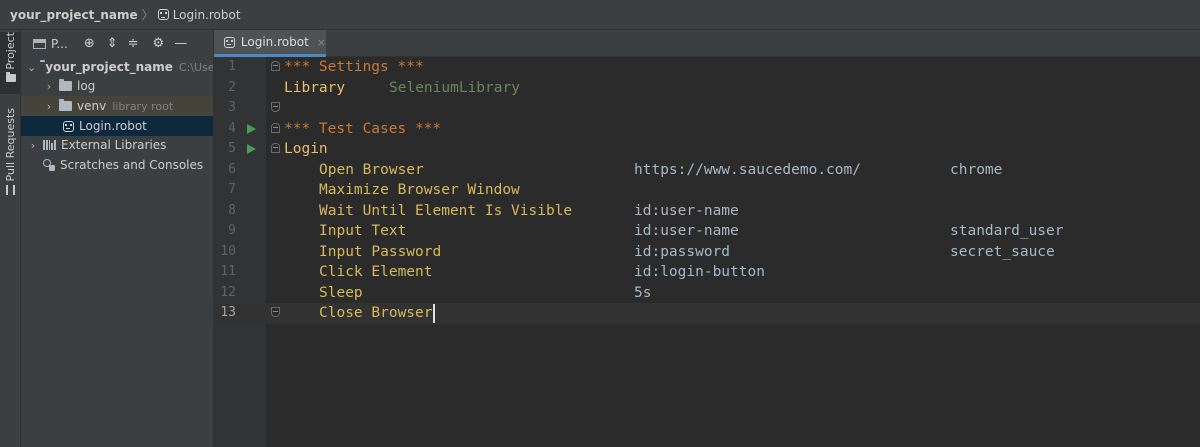 This screenshot has height=447, width=1200. What do you see at coordinates (707, 313) in the screenshot?
I see `code-line-current: 13 Close Browser` at bounding box center [707, 313].